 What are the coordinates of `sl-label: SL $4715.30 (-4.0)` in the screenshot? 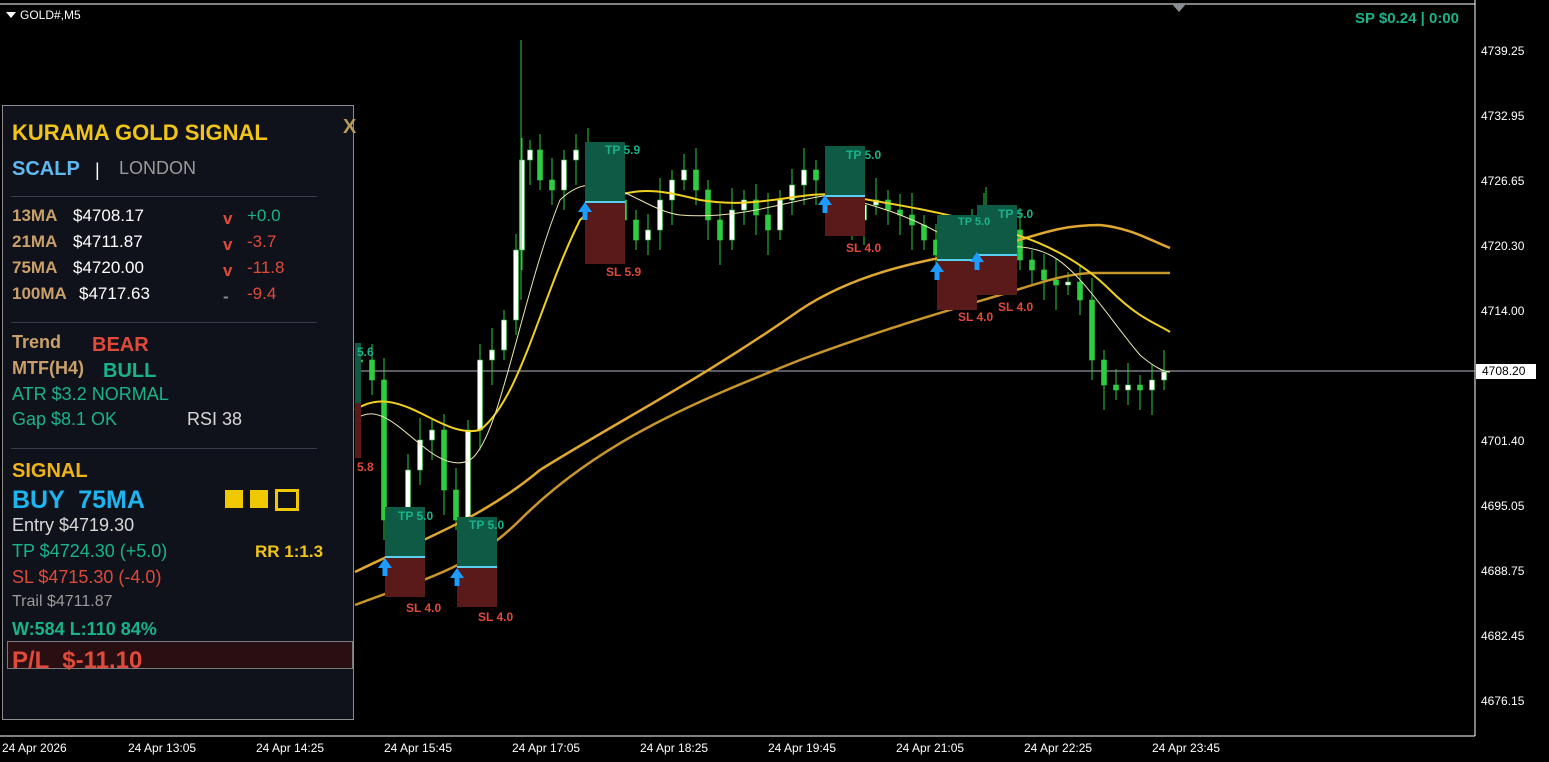 It's located at (87, 577).